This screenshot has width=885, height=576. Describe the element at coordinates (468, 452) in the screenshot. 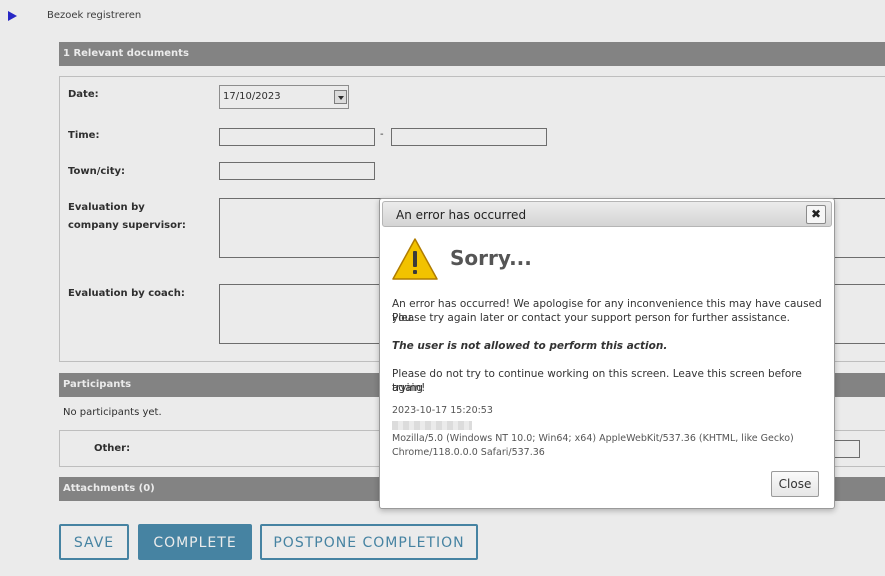

I see `user-agent-line2: Chrome/118.0.0.0 Safari/537.36` at that location.